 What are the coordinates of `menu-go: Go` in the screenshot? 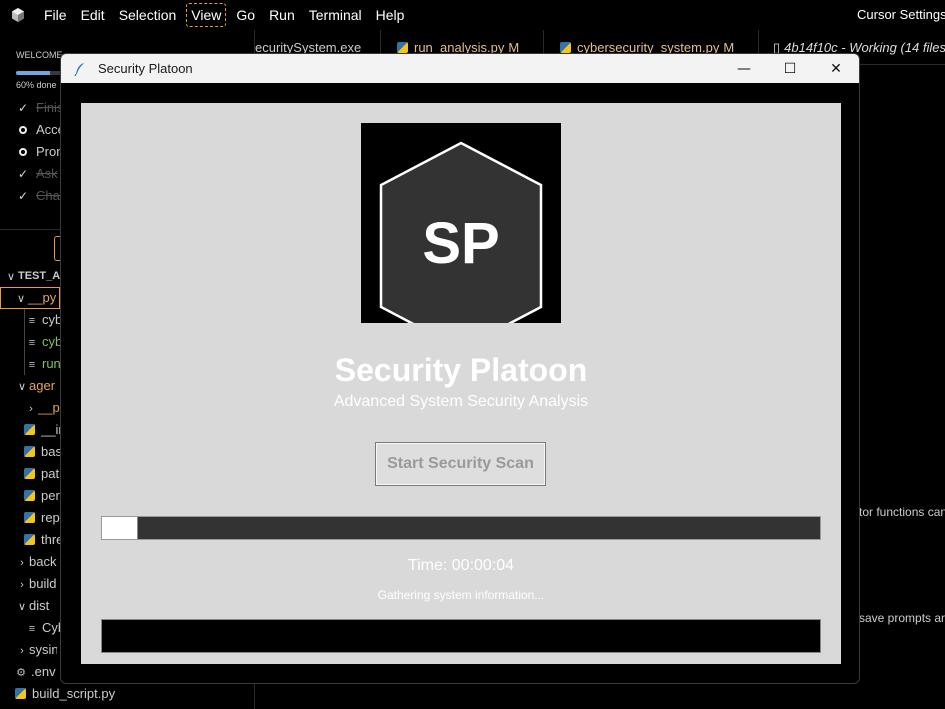 It's located at (245, 15).